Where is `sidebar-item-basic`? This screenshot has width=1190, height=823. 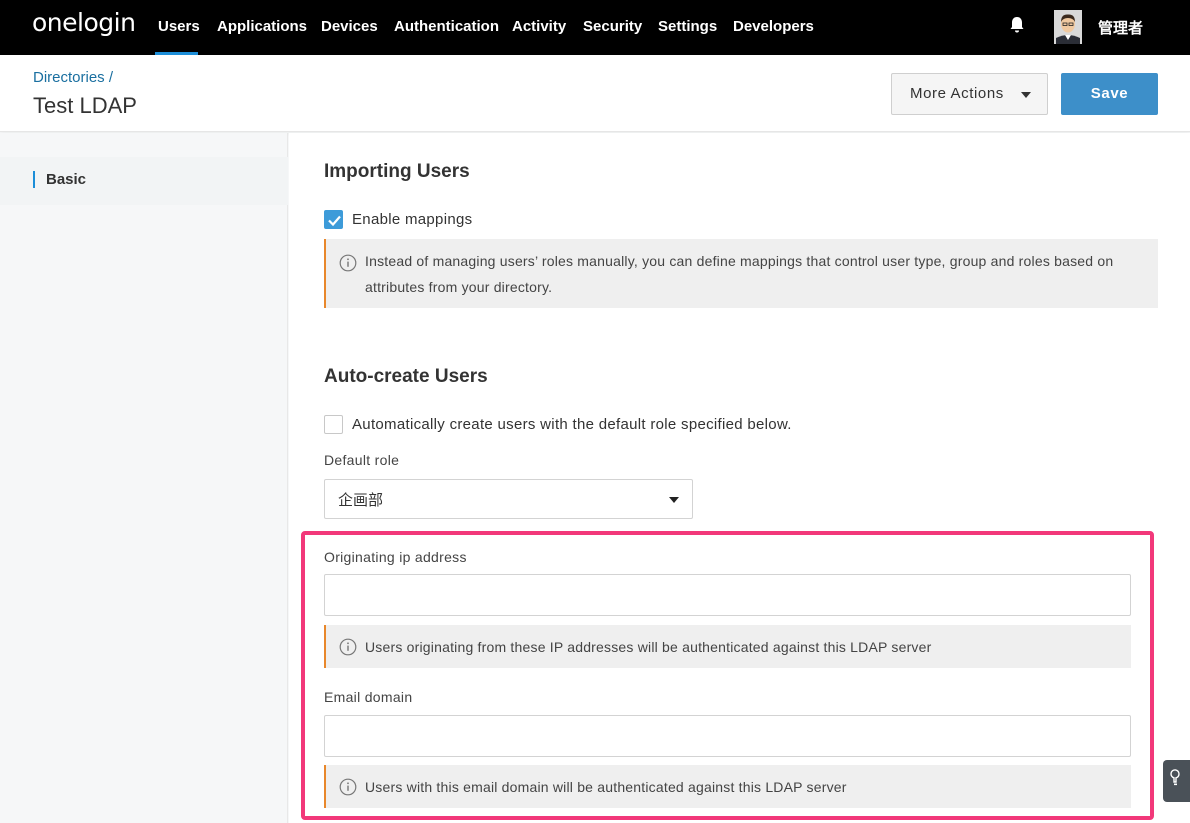 sidebar-item-basic is located at coordinates (144, 181).